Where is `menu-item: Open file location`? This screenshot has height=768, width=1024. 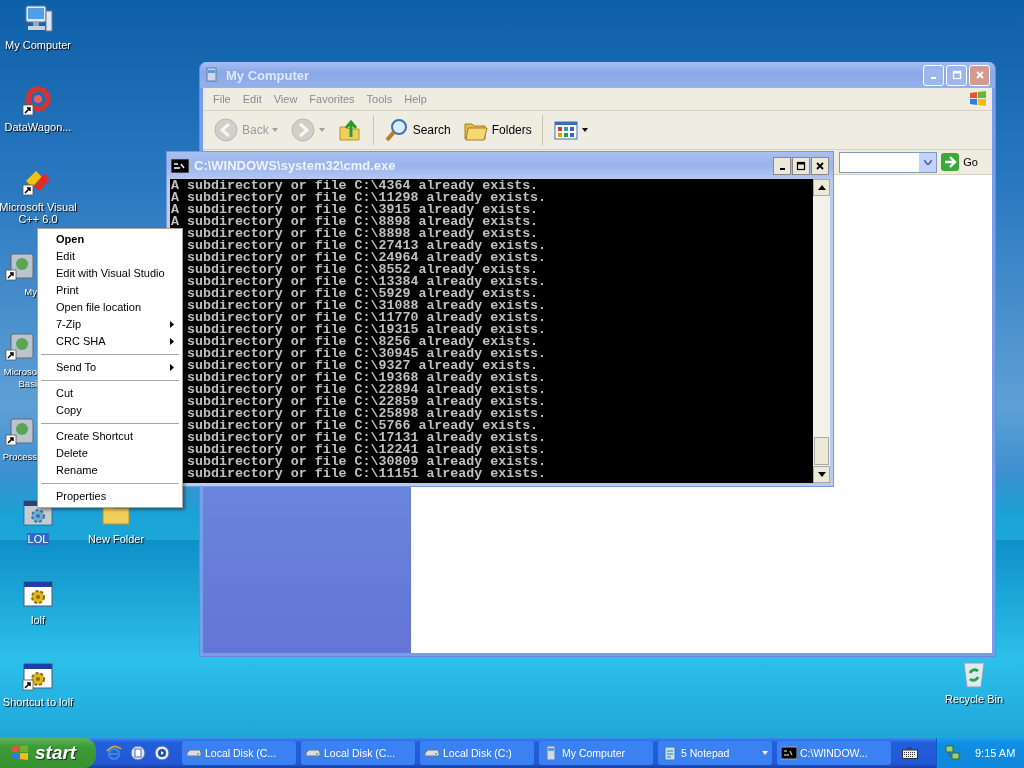
menu-item: Open file location is located at coordinates (110, 307).